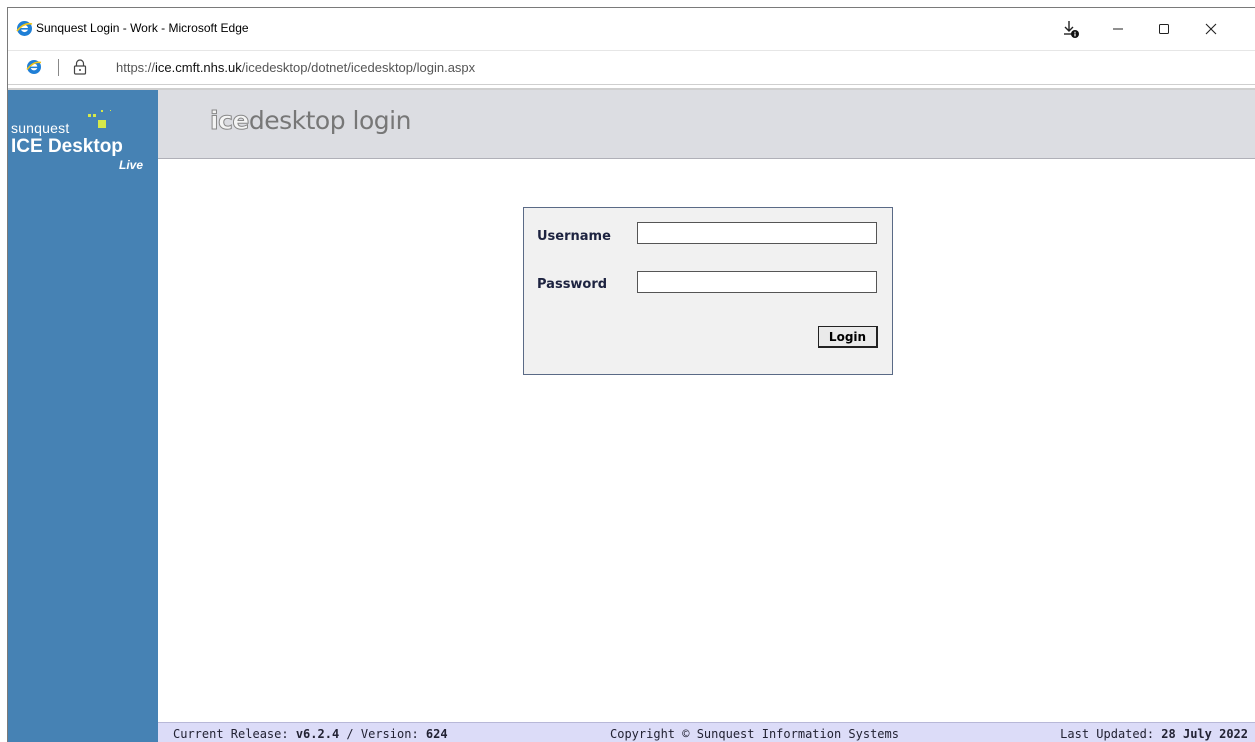 This screenshot has height=742, width=1255. What do you see at coordinates (757, 233) in the screenshot?
I see `username-input` at bounding box center [757, 233].